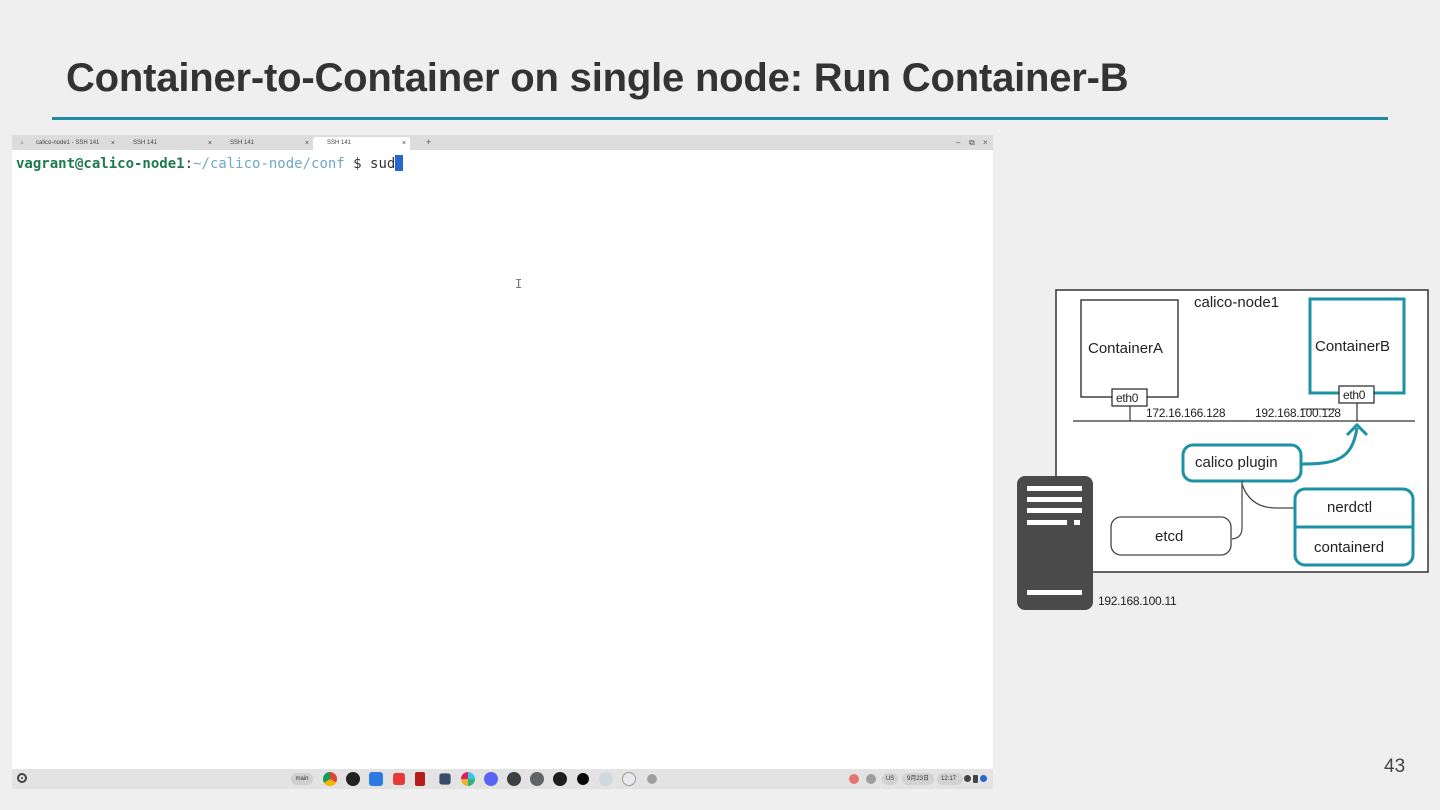  What do you see at coordinates (1298, 413) in the screenshot?
I see `ip-b-label: 192.168.100.128` at bounding box center [1298, 413].